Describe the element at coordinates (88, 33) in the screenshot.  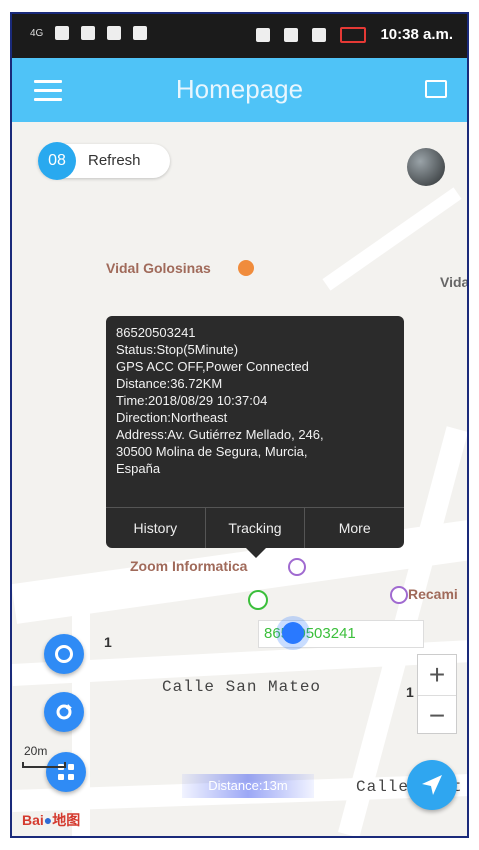
I see `message-icon` at that location.